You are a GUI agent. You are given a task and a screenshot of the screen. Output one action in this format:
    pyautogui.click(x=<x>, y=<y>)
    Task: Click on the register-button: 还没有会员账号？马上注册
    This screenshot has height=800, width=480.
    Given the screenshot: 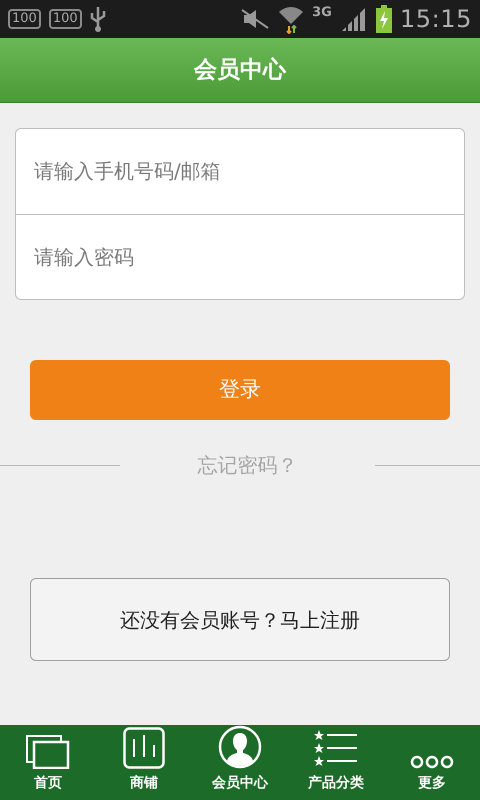 What is the action you would take?
    pyautogui.click(x=240, y=619)
    